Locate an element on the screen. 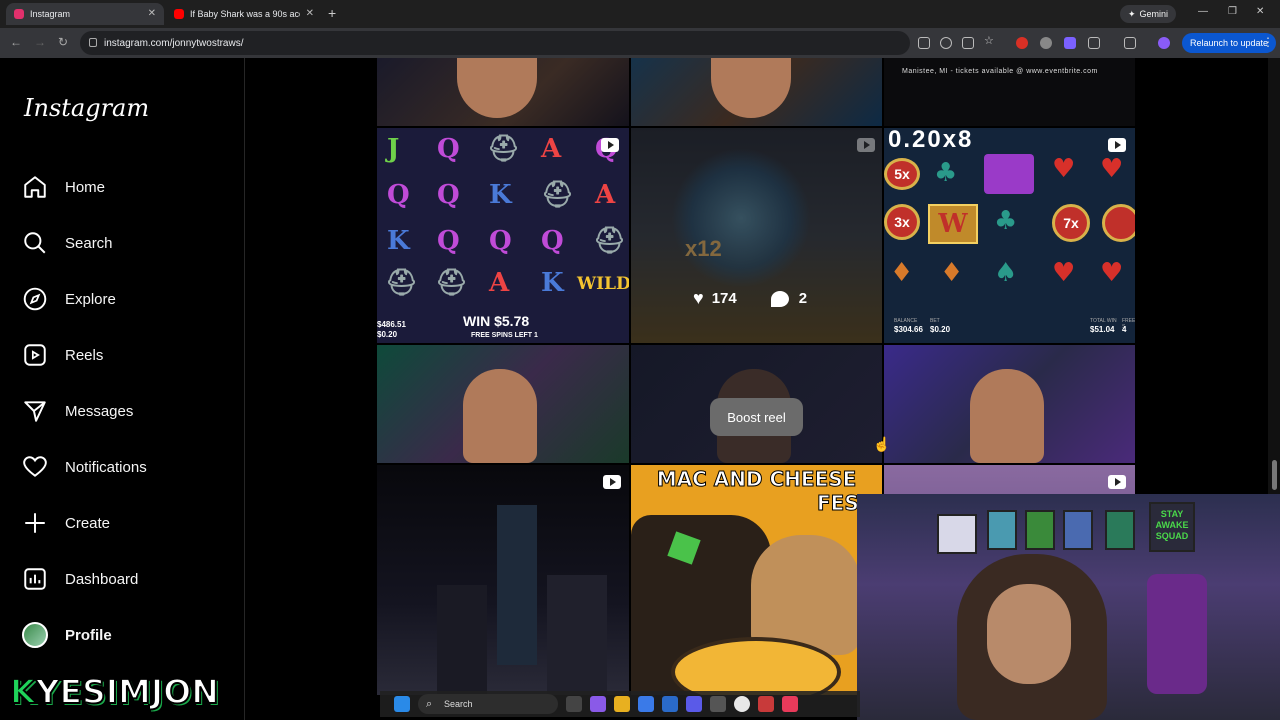 The width and height of the screenshot is (1280, 720). extension-grey-icon is located at coordinates (1046, 43).